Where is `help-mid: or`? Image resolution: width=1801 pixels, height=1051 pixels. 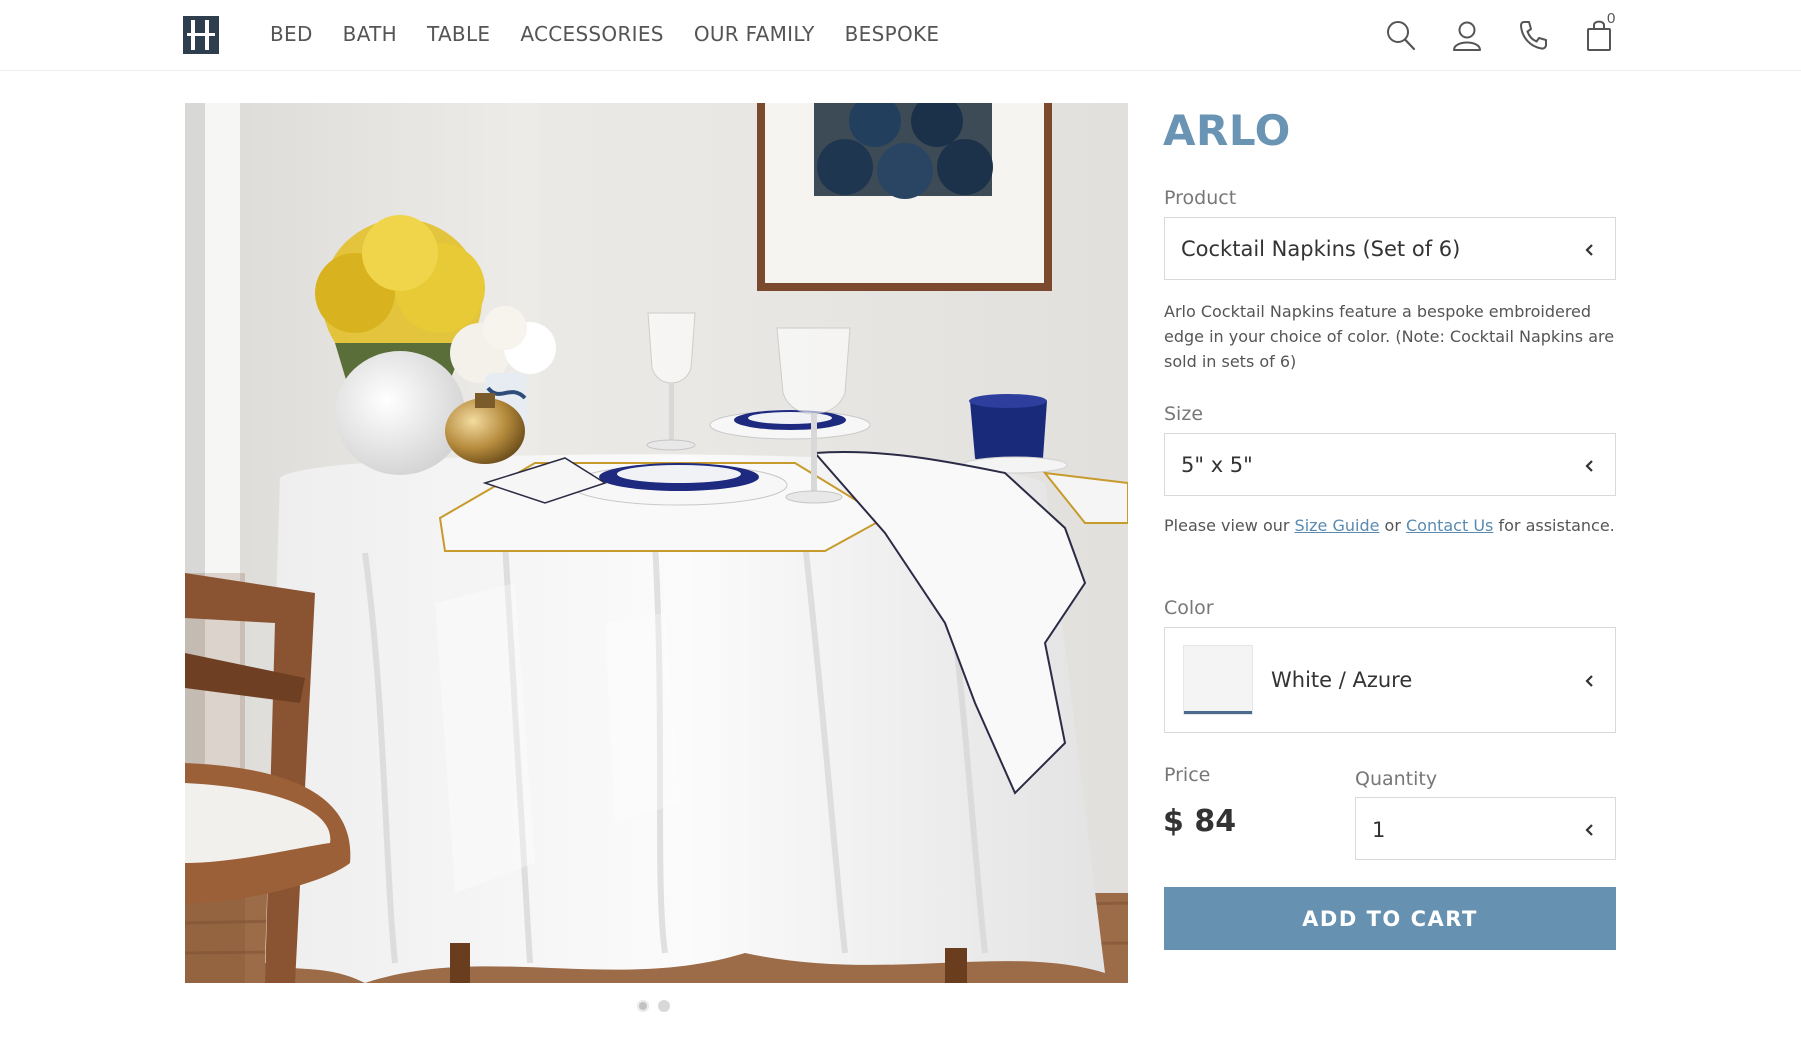
help-mid: or is located at coordinates (1392, 525).